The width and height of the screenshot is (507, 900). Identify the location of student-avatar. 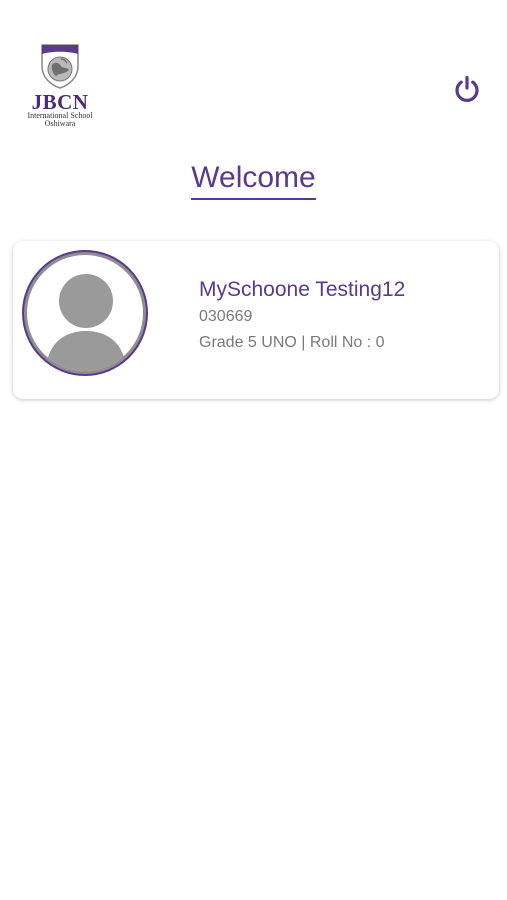
(85, 313).